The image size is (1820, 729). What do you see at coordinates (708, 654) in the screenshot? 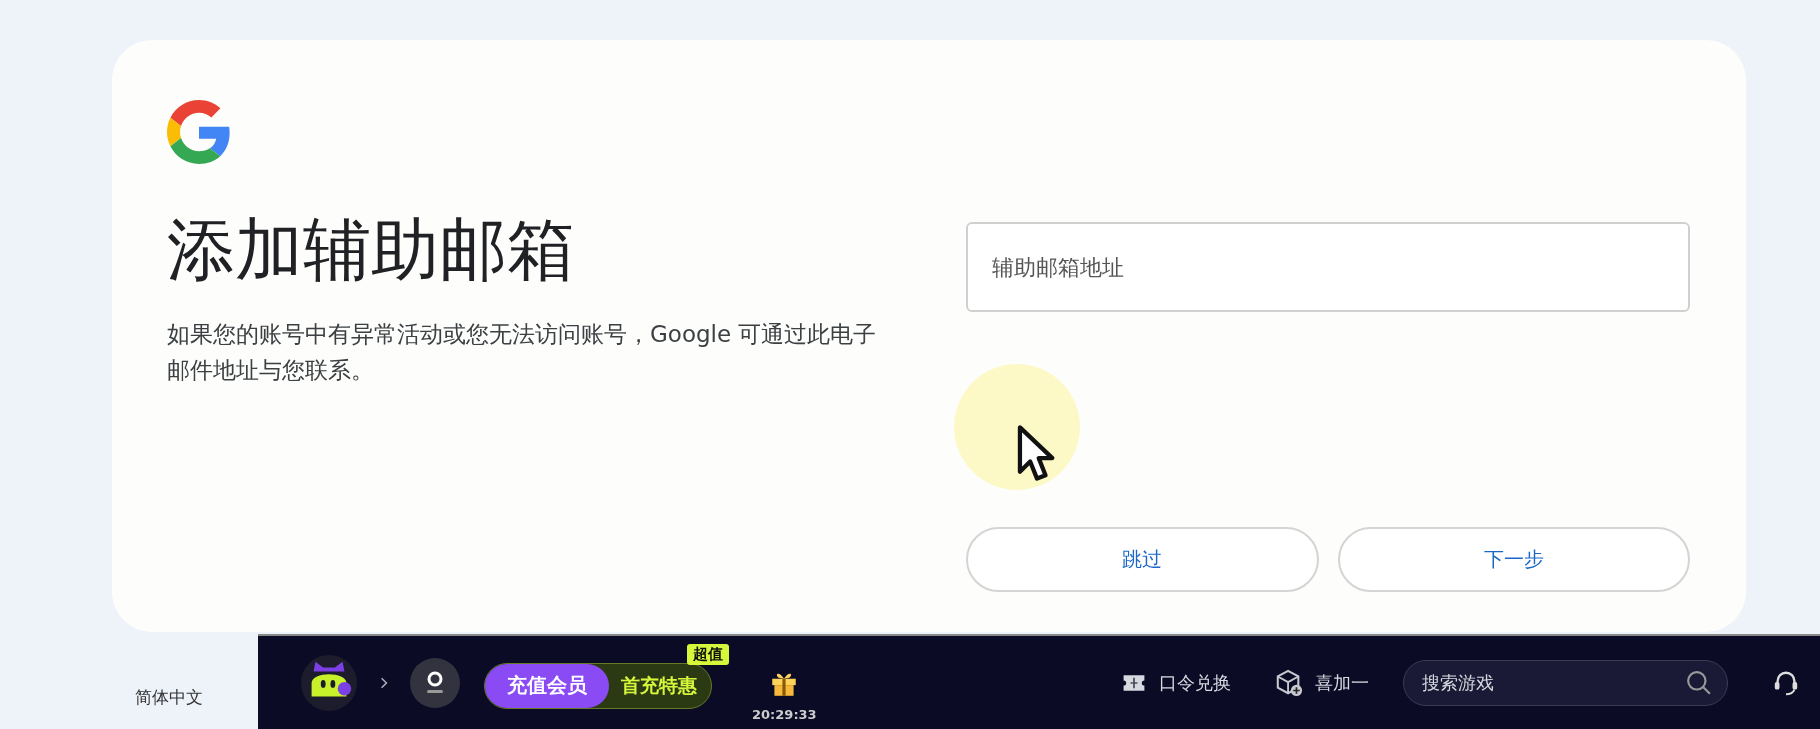
I see `value-badge: 超值` at bounding box center [708, 654].